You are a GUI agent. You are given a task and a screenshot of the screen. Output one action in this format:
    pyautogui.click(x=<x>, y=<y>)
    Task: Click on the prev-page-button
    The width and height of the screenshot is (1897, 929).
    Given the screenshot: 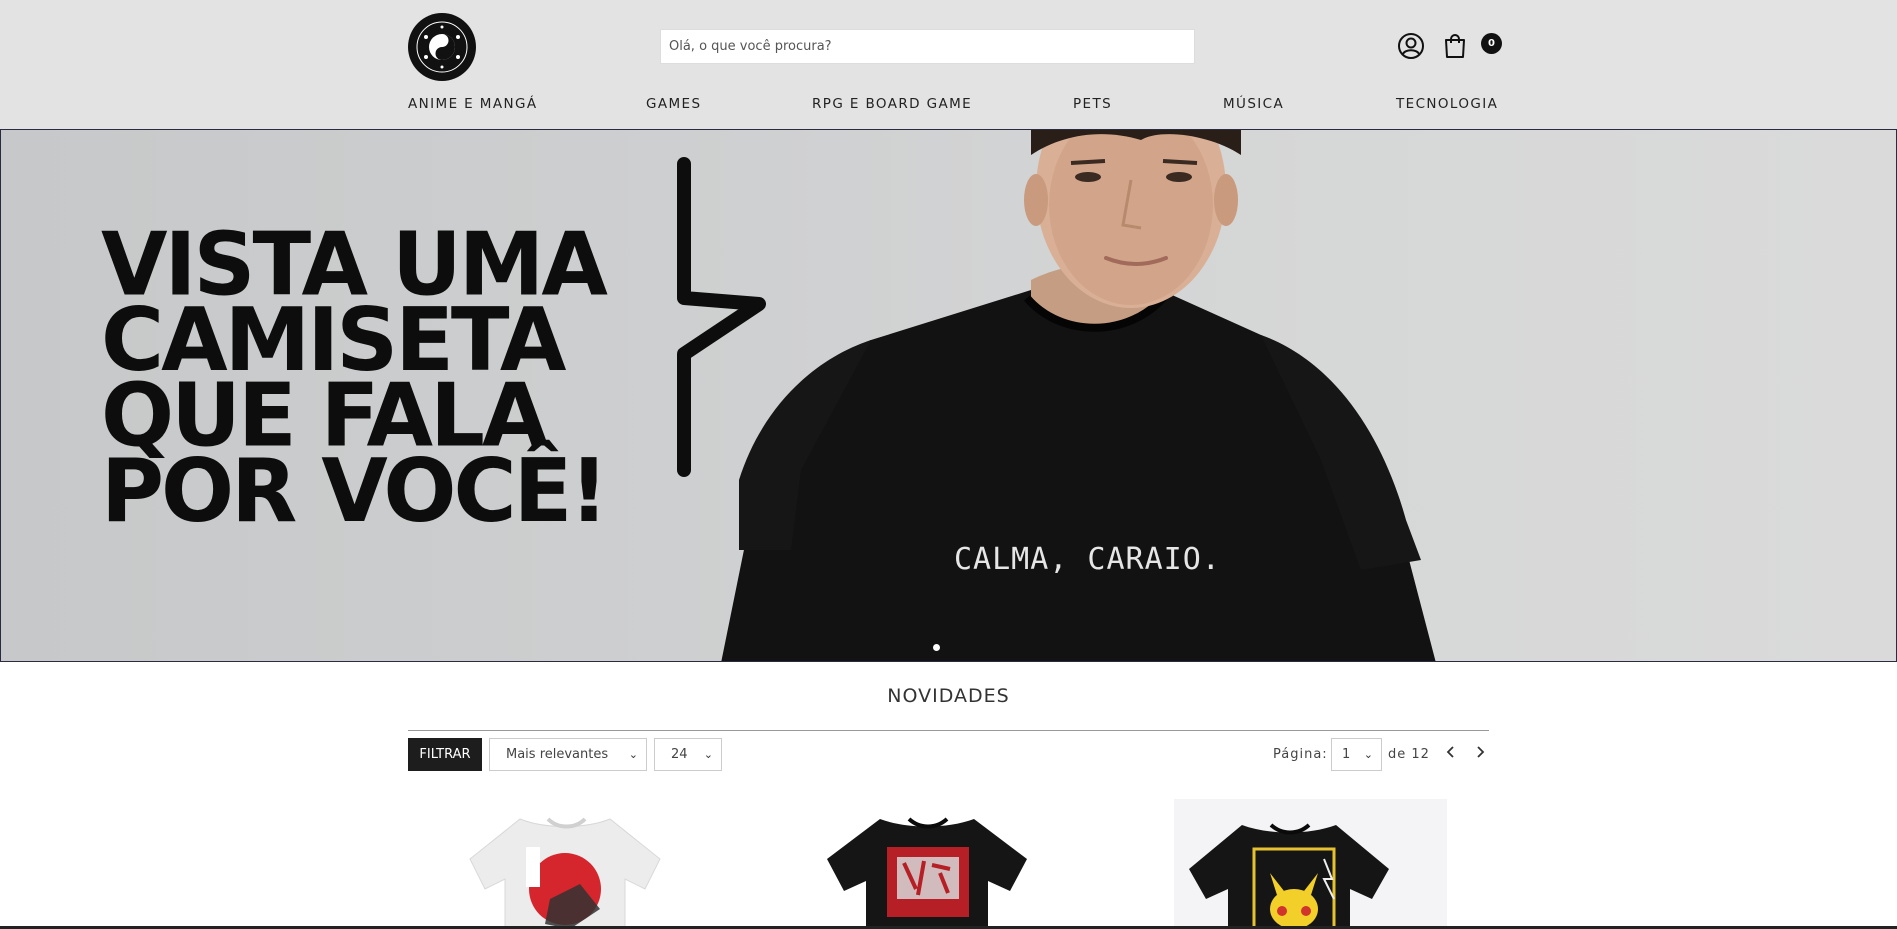 What is the action you would take?
    pyautogui.click(x=1451, y=754)
    